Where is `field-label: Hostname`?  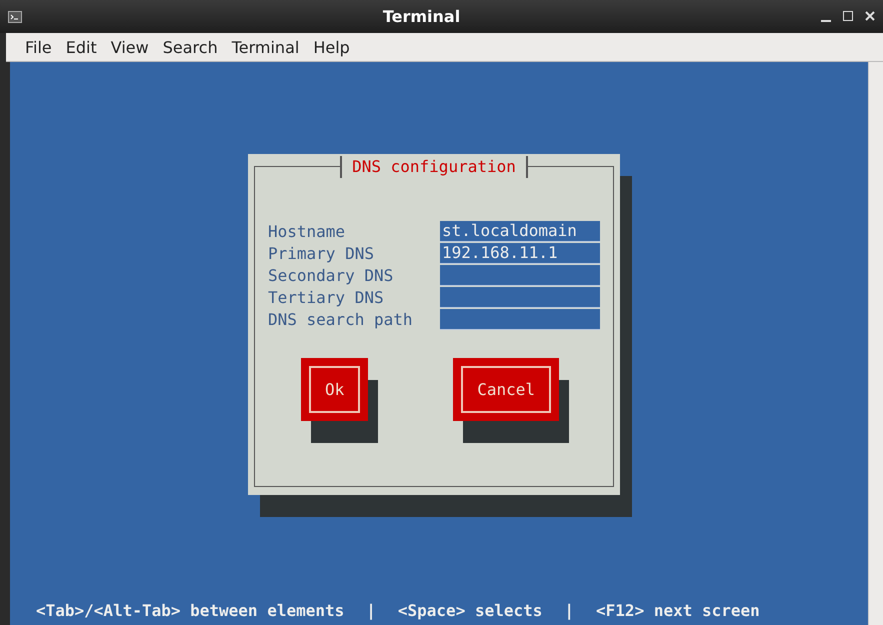
field-label: Hostname is located at coordinates (307, 231).